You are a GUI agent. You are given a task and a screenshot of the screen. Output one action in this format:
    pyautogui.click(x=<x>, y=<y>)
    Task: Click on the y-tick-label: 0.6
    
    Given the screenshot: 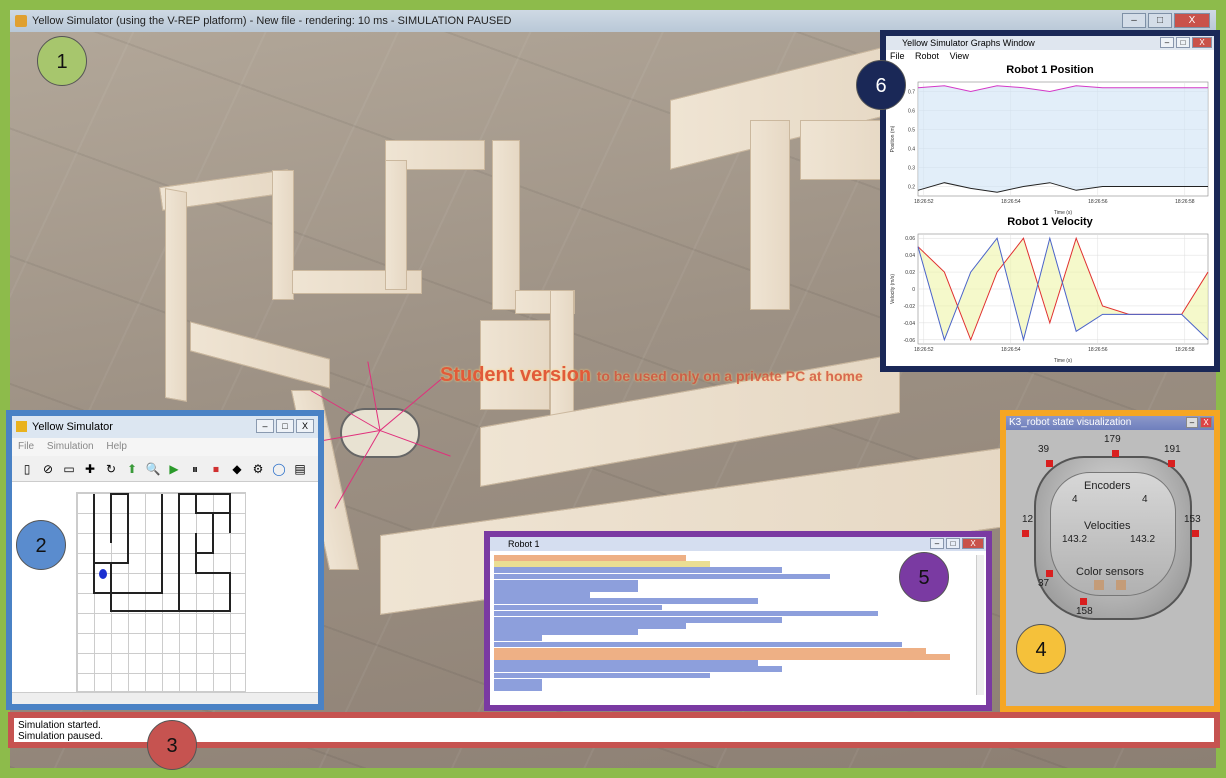 What is the action you would take?
    pyautogui.click(x=911, y=112)
    